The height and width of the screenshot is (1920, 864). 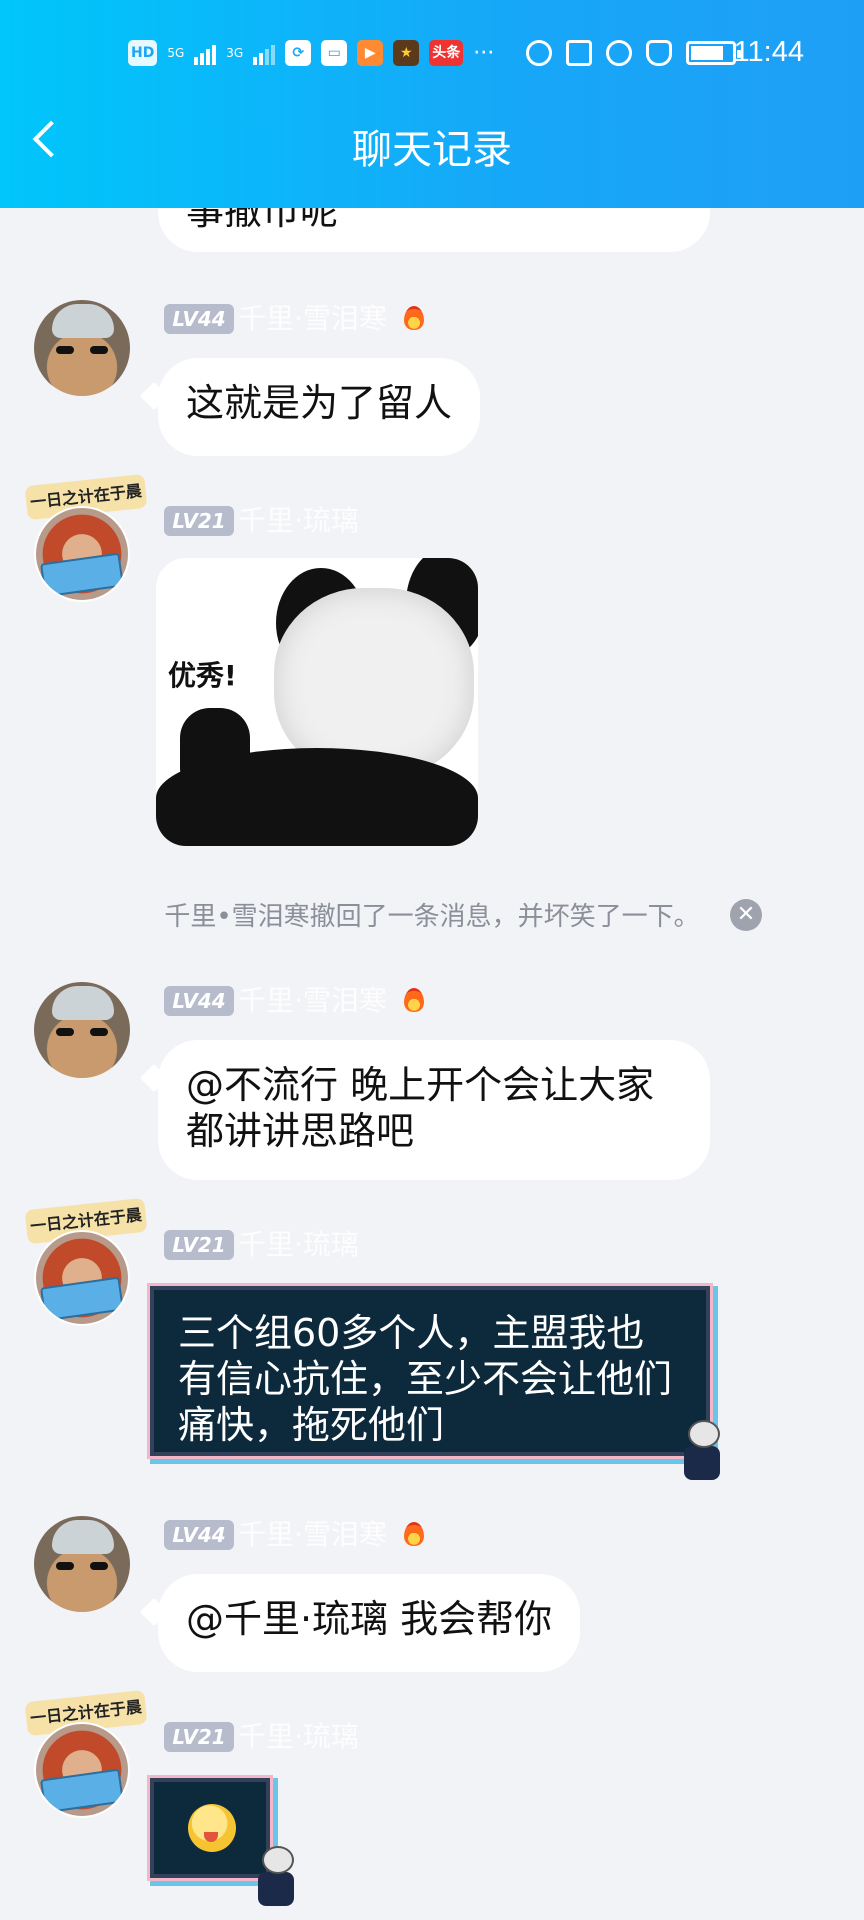 I want to click on close-icon: ✕, so click(x=746, y=915).